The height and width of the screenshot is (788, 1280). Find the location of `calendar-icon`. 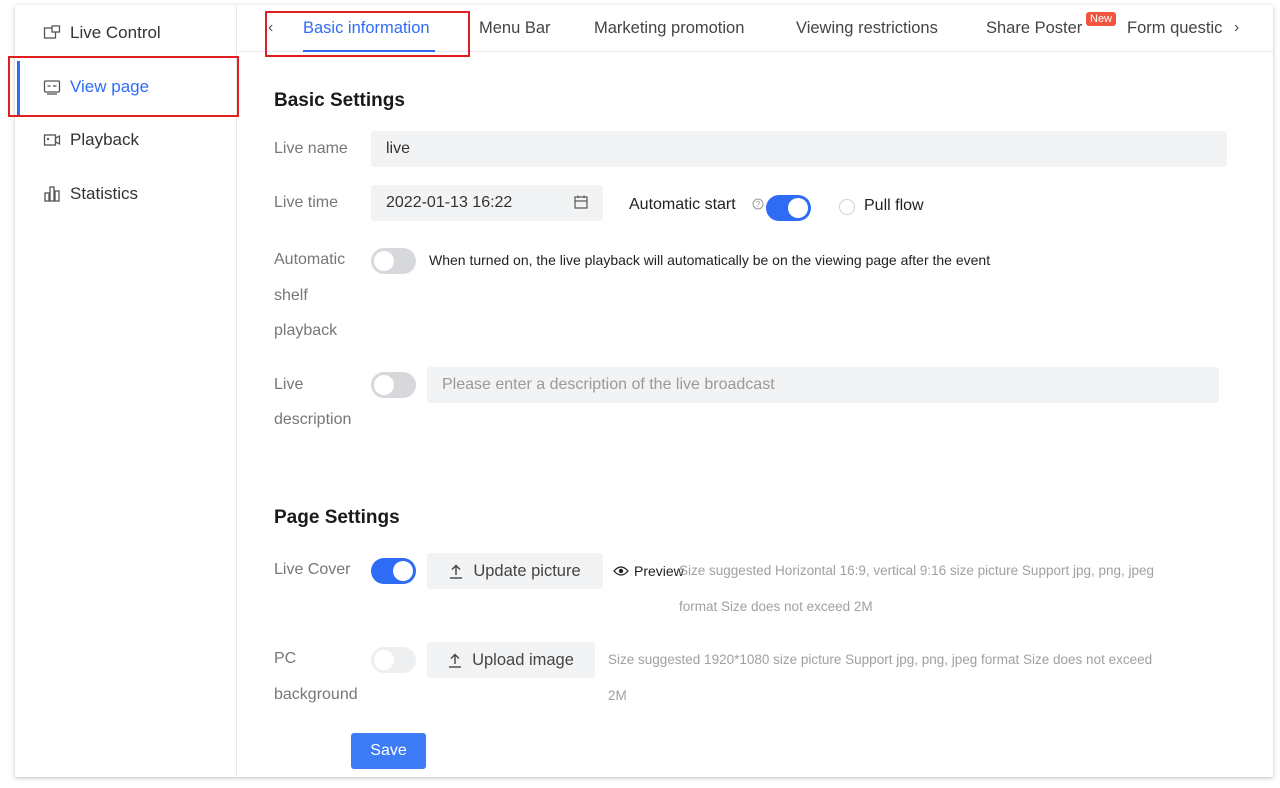

calendar-icon is located at coordinates (581, 204).